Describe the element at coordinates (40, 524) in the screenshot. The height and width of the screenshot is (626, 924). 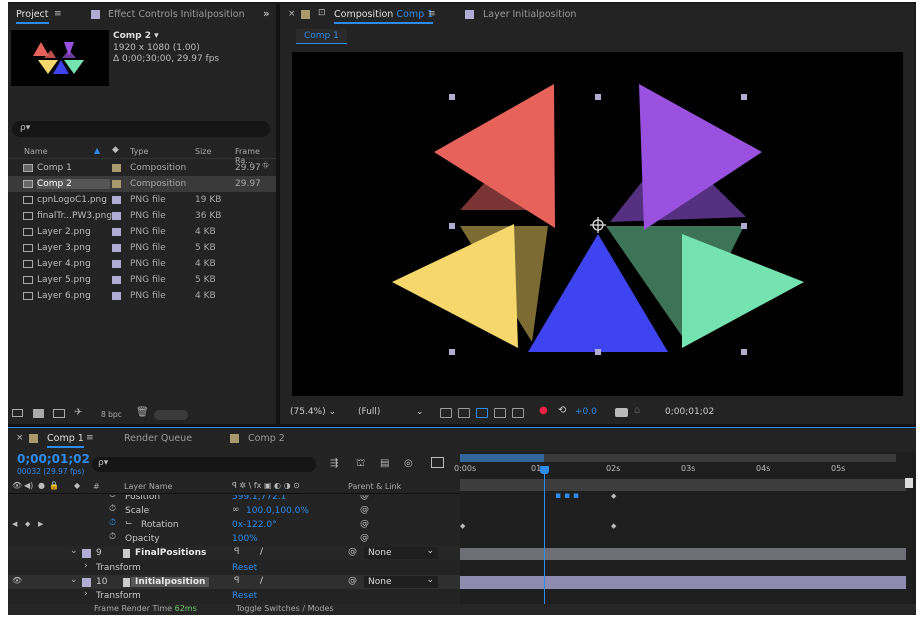
I see `next-keyframe-icon: ▶` at that location.